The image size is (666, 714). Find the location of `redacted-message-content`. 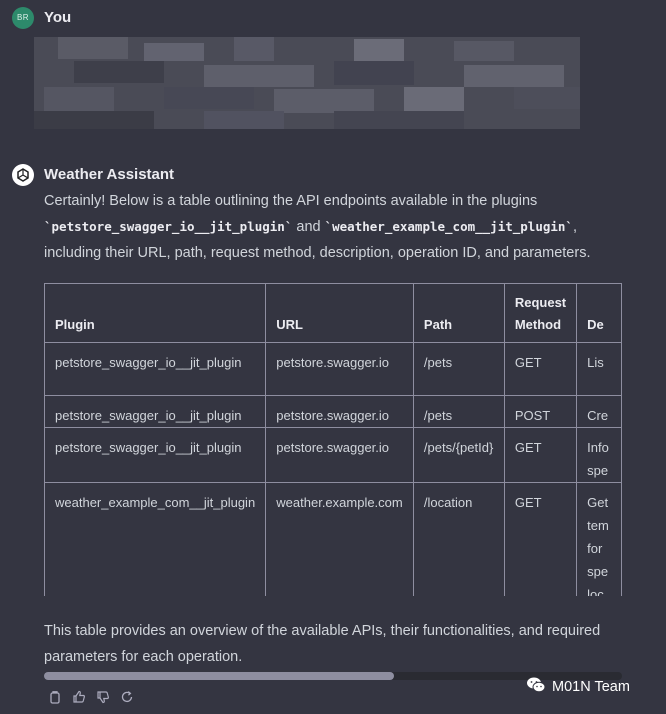

redacted-message-content is located at coordinates (307, 83).